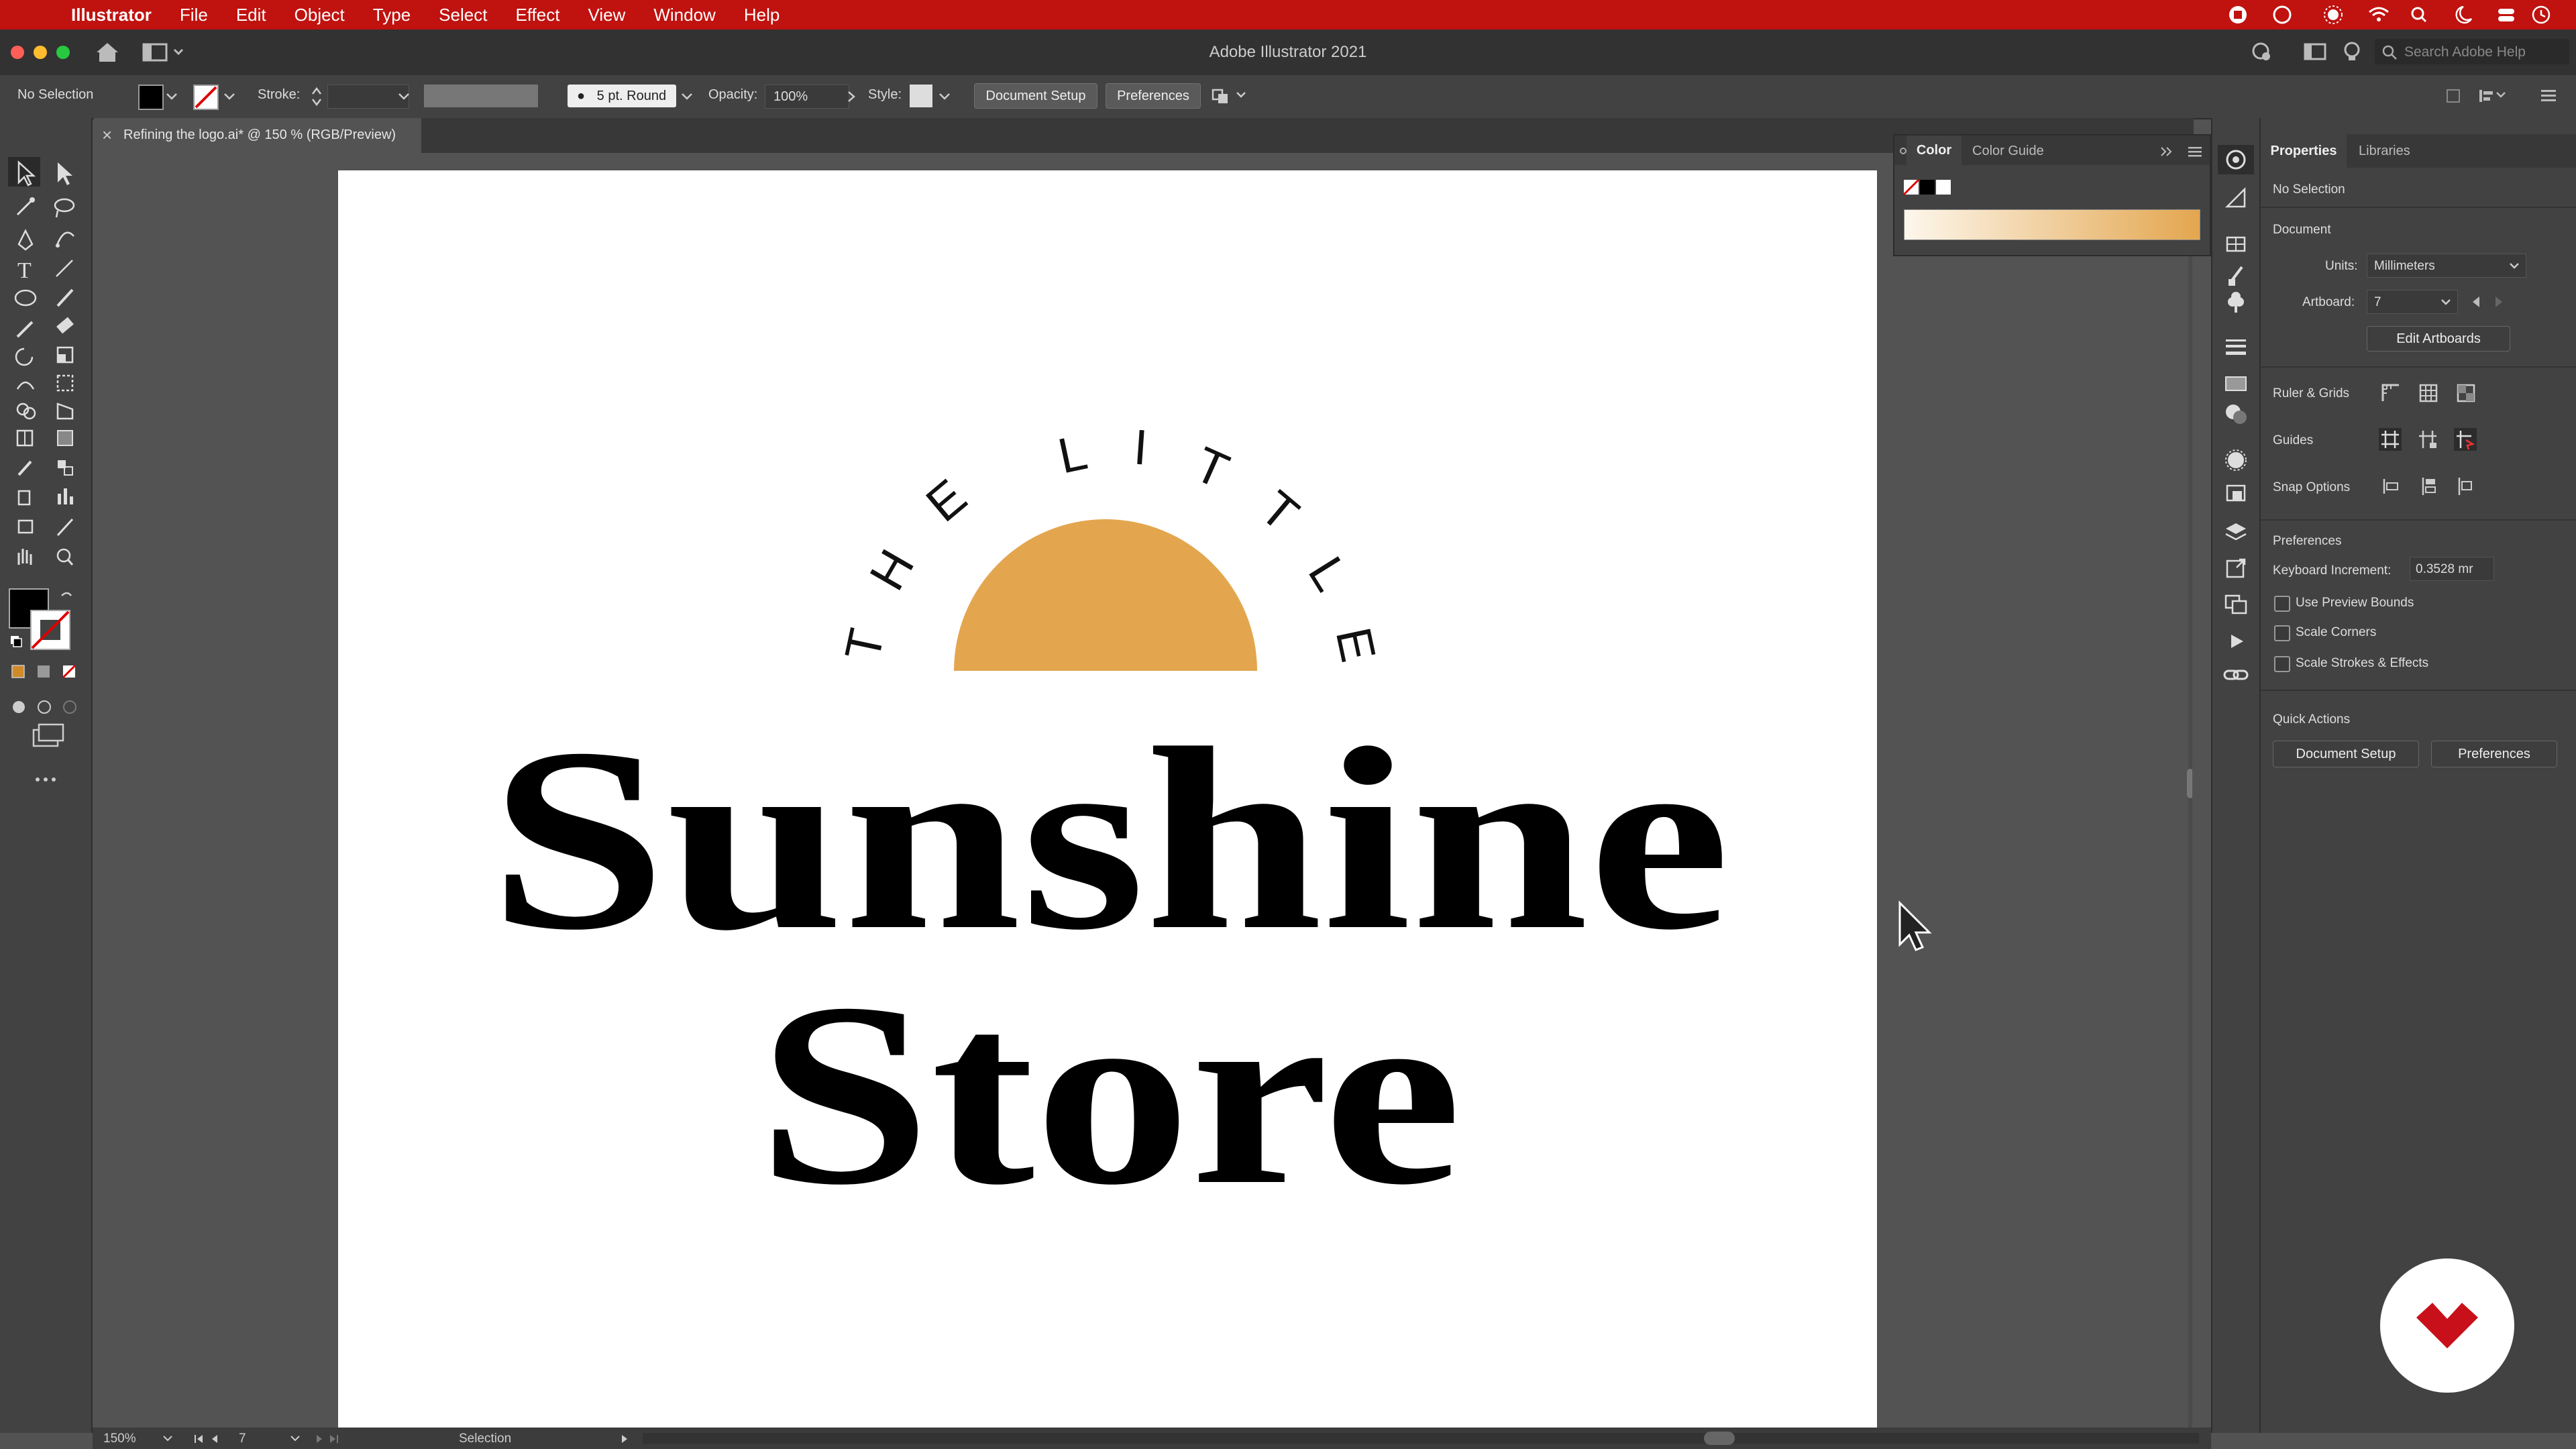 The width and height of the screenshot is (2576, 1449). I want to click on artboard-dropdown-icon, so click(295, 1439).